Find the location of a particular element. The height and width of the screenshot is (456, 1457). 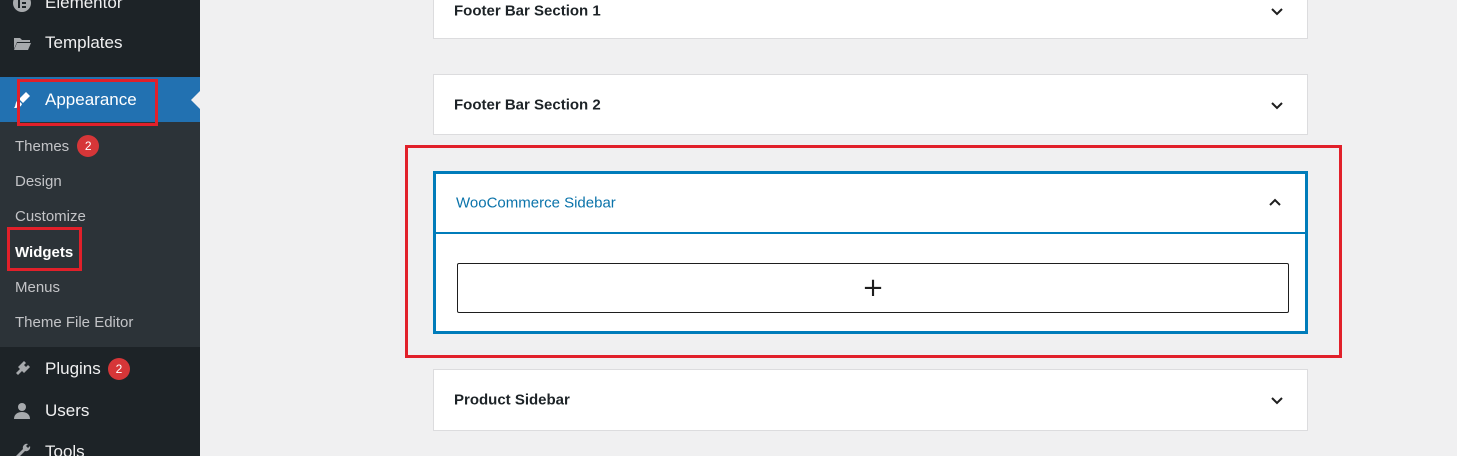

menu-item-appearance: Appearance is located at coordinates (100, 99).